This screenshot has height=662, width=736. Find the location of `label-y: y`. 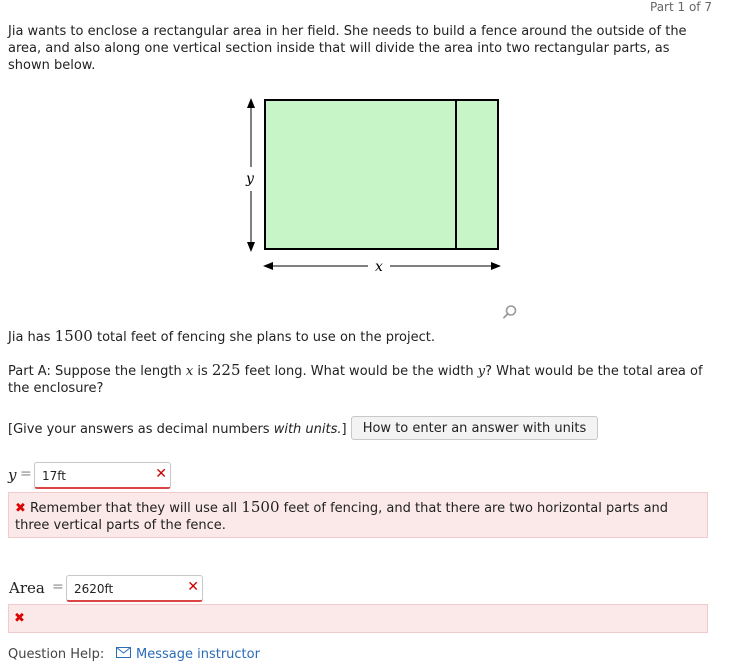

label-y: y is located at coordinates (250, 179).